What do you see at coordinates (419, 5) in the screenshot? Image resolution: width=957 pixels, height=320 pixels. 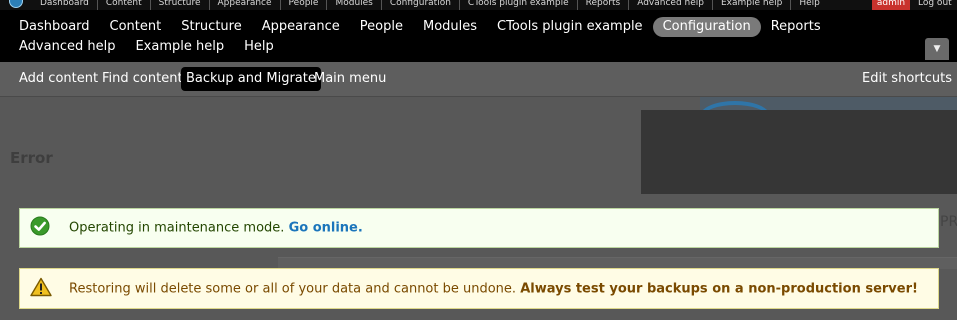 I see `admin-menu-item: Configuration` at bounding box center [419, 5].